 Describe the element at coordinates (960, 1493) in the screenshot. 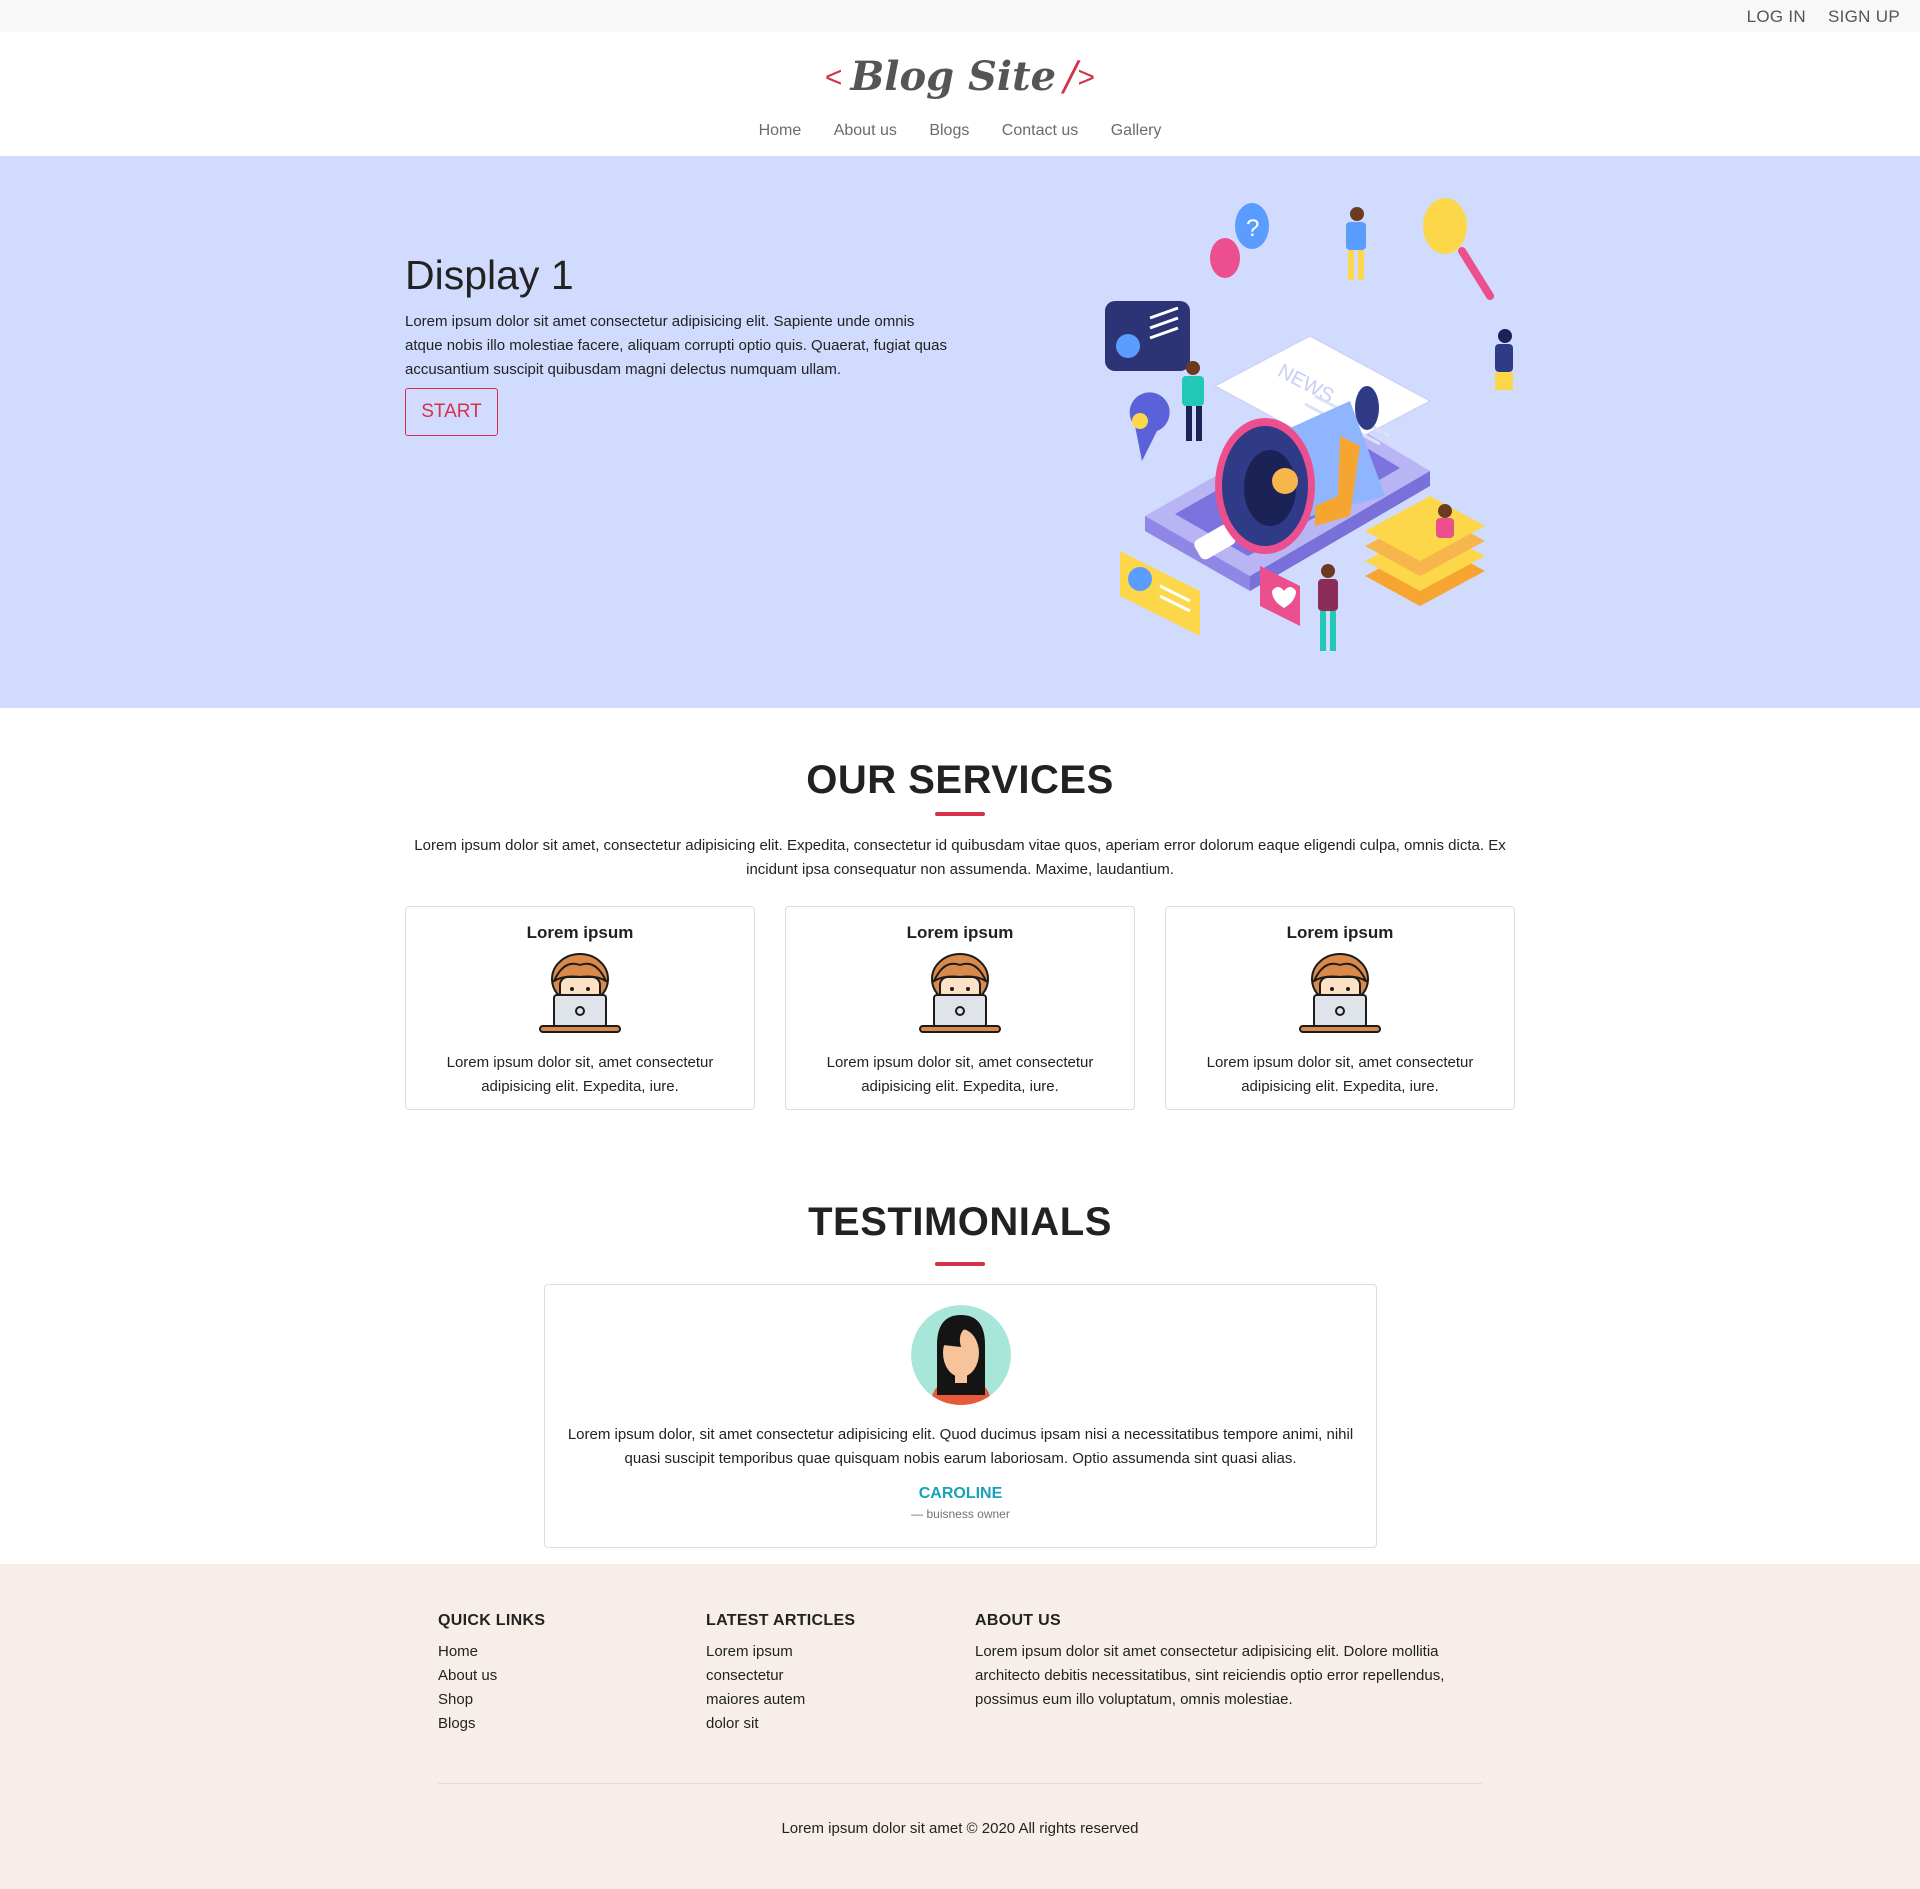

I see `testimonial-name: CAROLINE` at that location.